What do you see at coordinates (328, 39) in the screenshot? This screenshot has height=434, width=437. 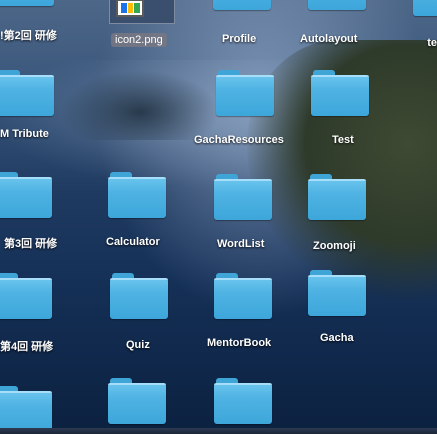 I see `folder-label: Autolayout` at bounding box center [328, 39].